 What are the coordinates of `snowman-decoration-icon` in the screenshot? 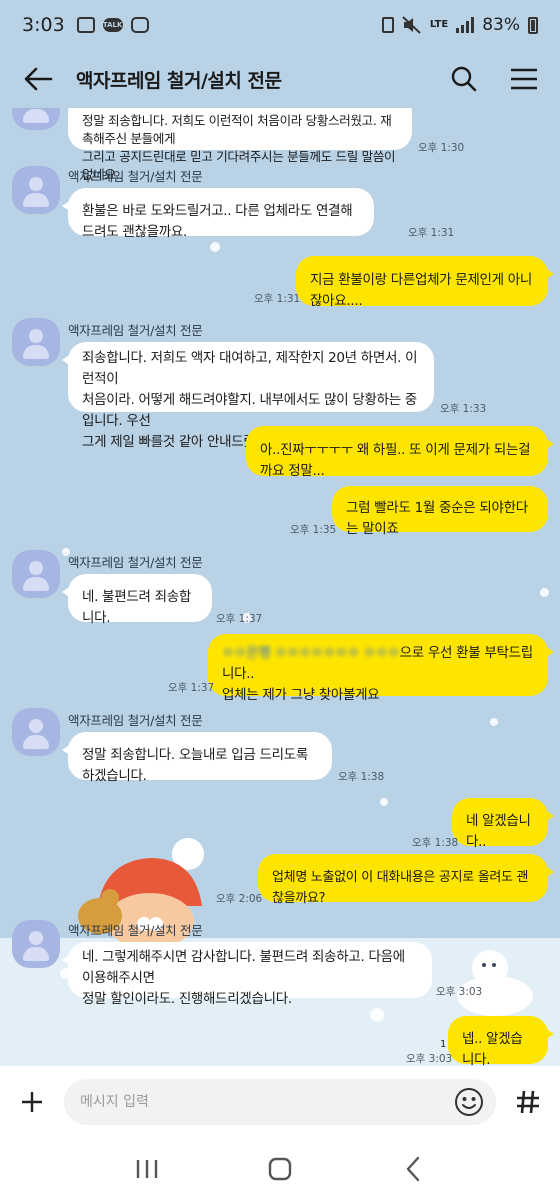 It's located at (495, 983).